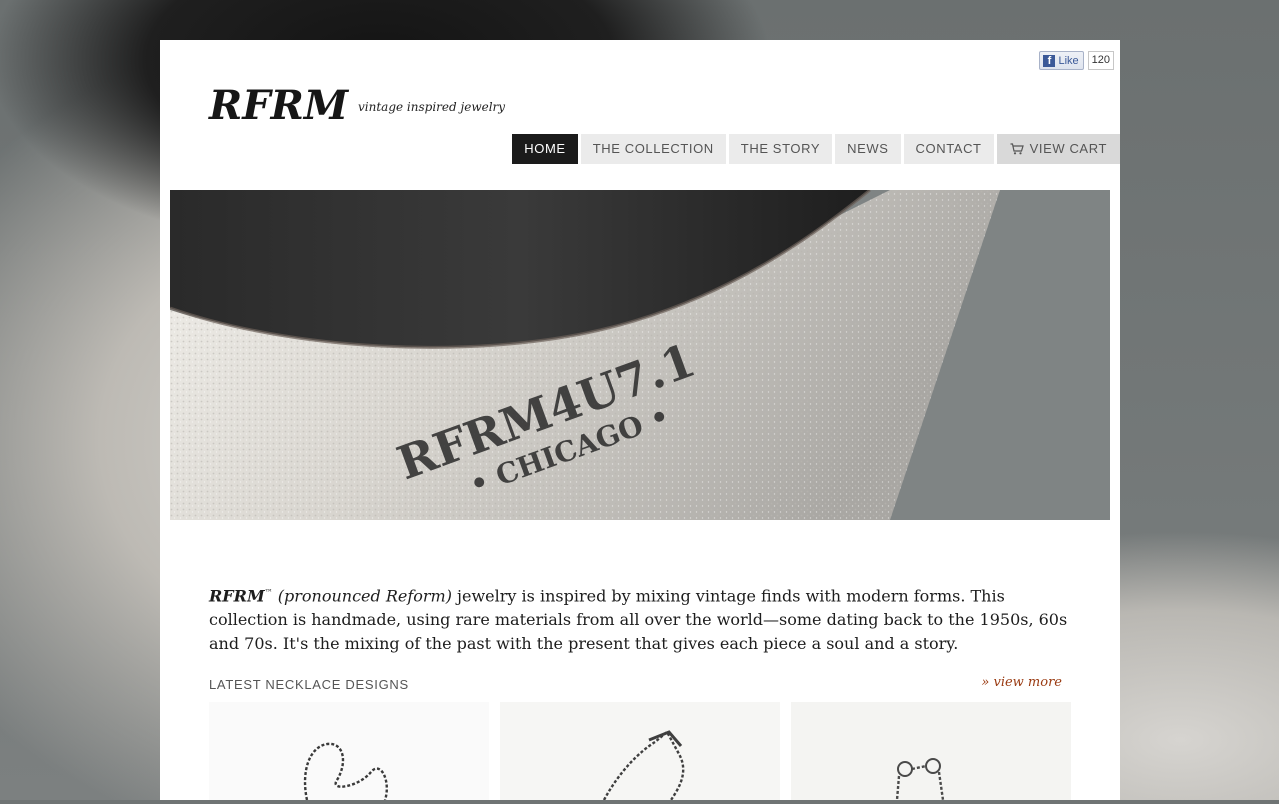 This screenshot has width=1279, height=804. I want to click on facebook-like-widget: f Like 120, so click(1076, 60).